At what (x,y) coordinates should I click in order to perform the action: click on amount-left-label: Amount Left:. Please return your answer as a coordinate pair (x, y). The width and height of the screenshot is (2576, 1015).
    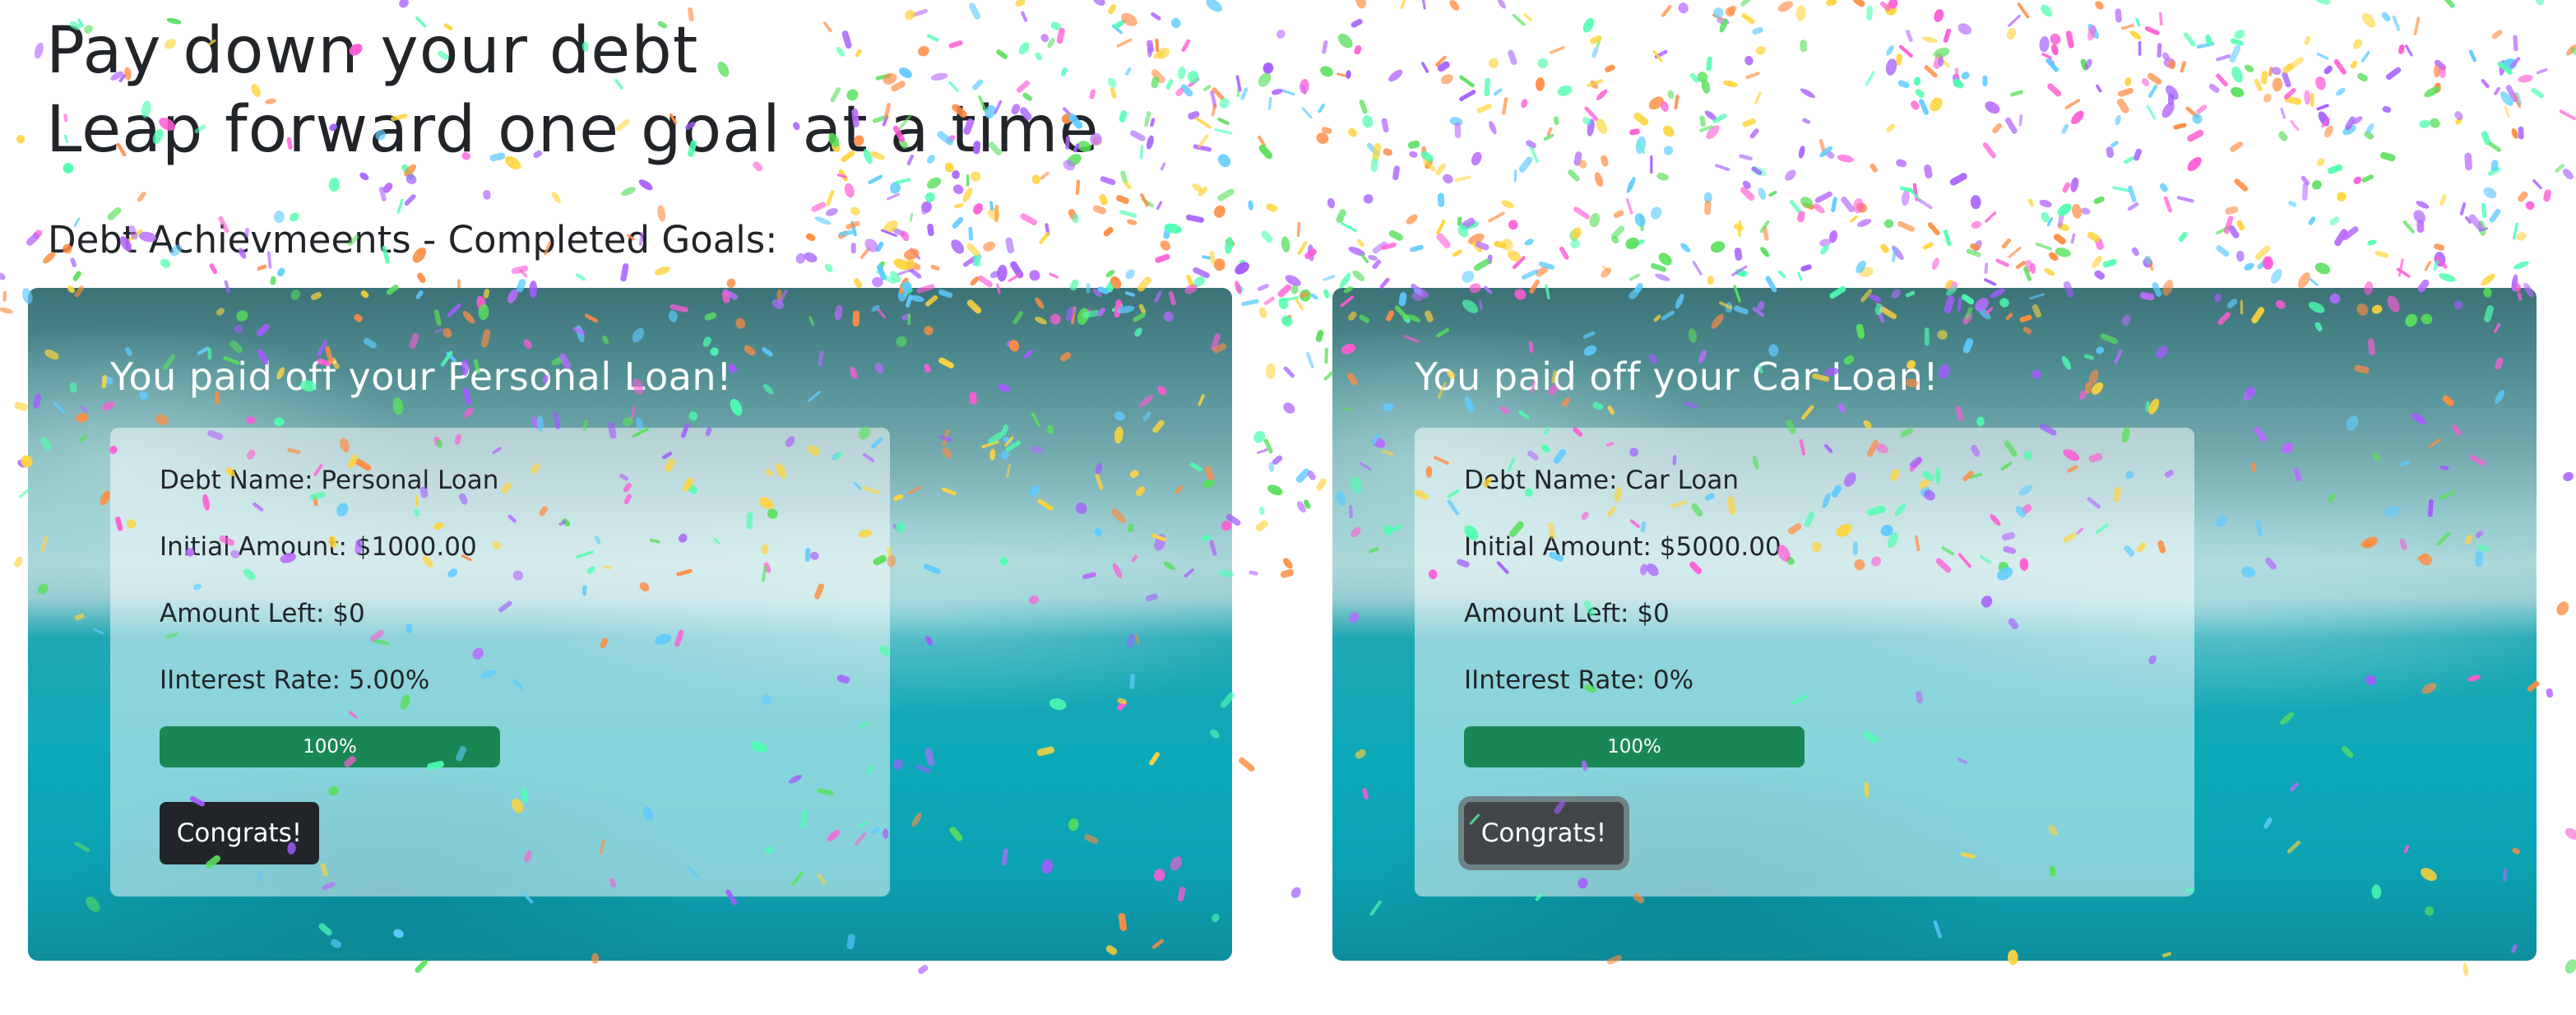
    Looking at the image, I should click on (1546, 613).